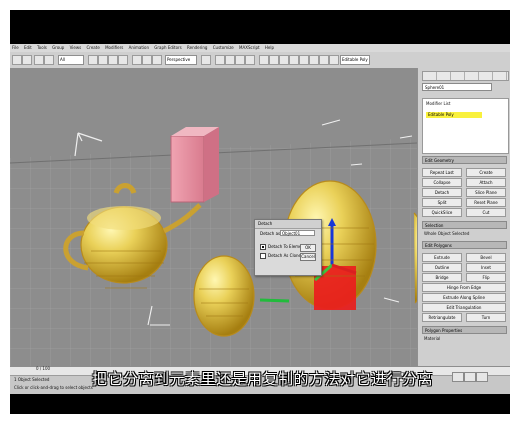 The image size is (520, 426). I want to click on main-toolbar: All Perspective Editable Poly, so click(260, 60).